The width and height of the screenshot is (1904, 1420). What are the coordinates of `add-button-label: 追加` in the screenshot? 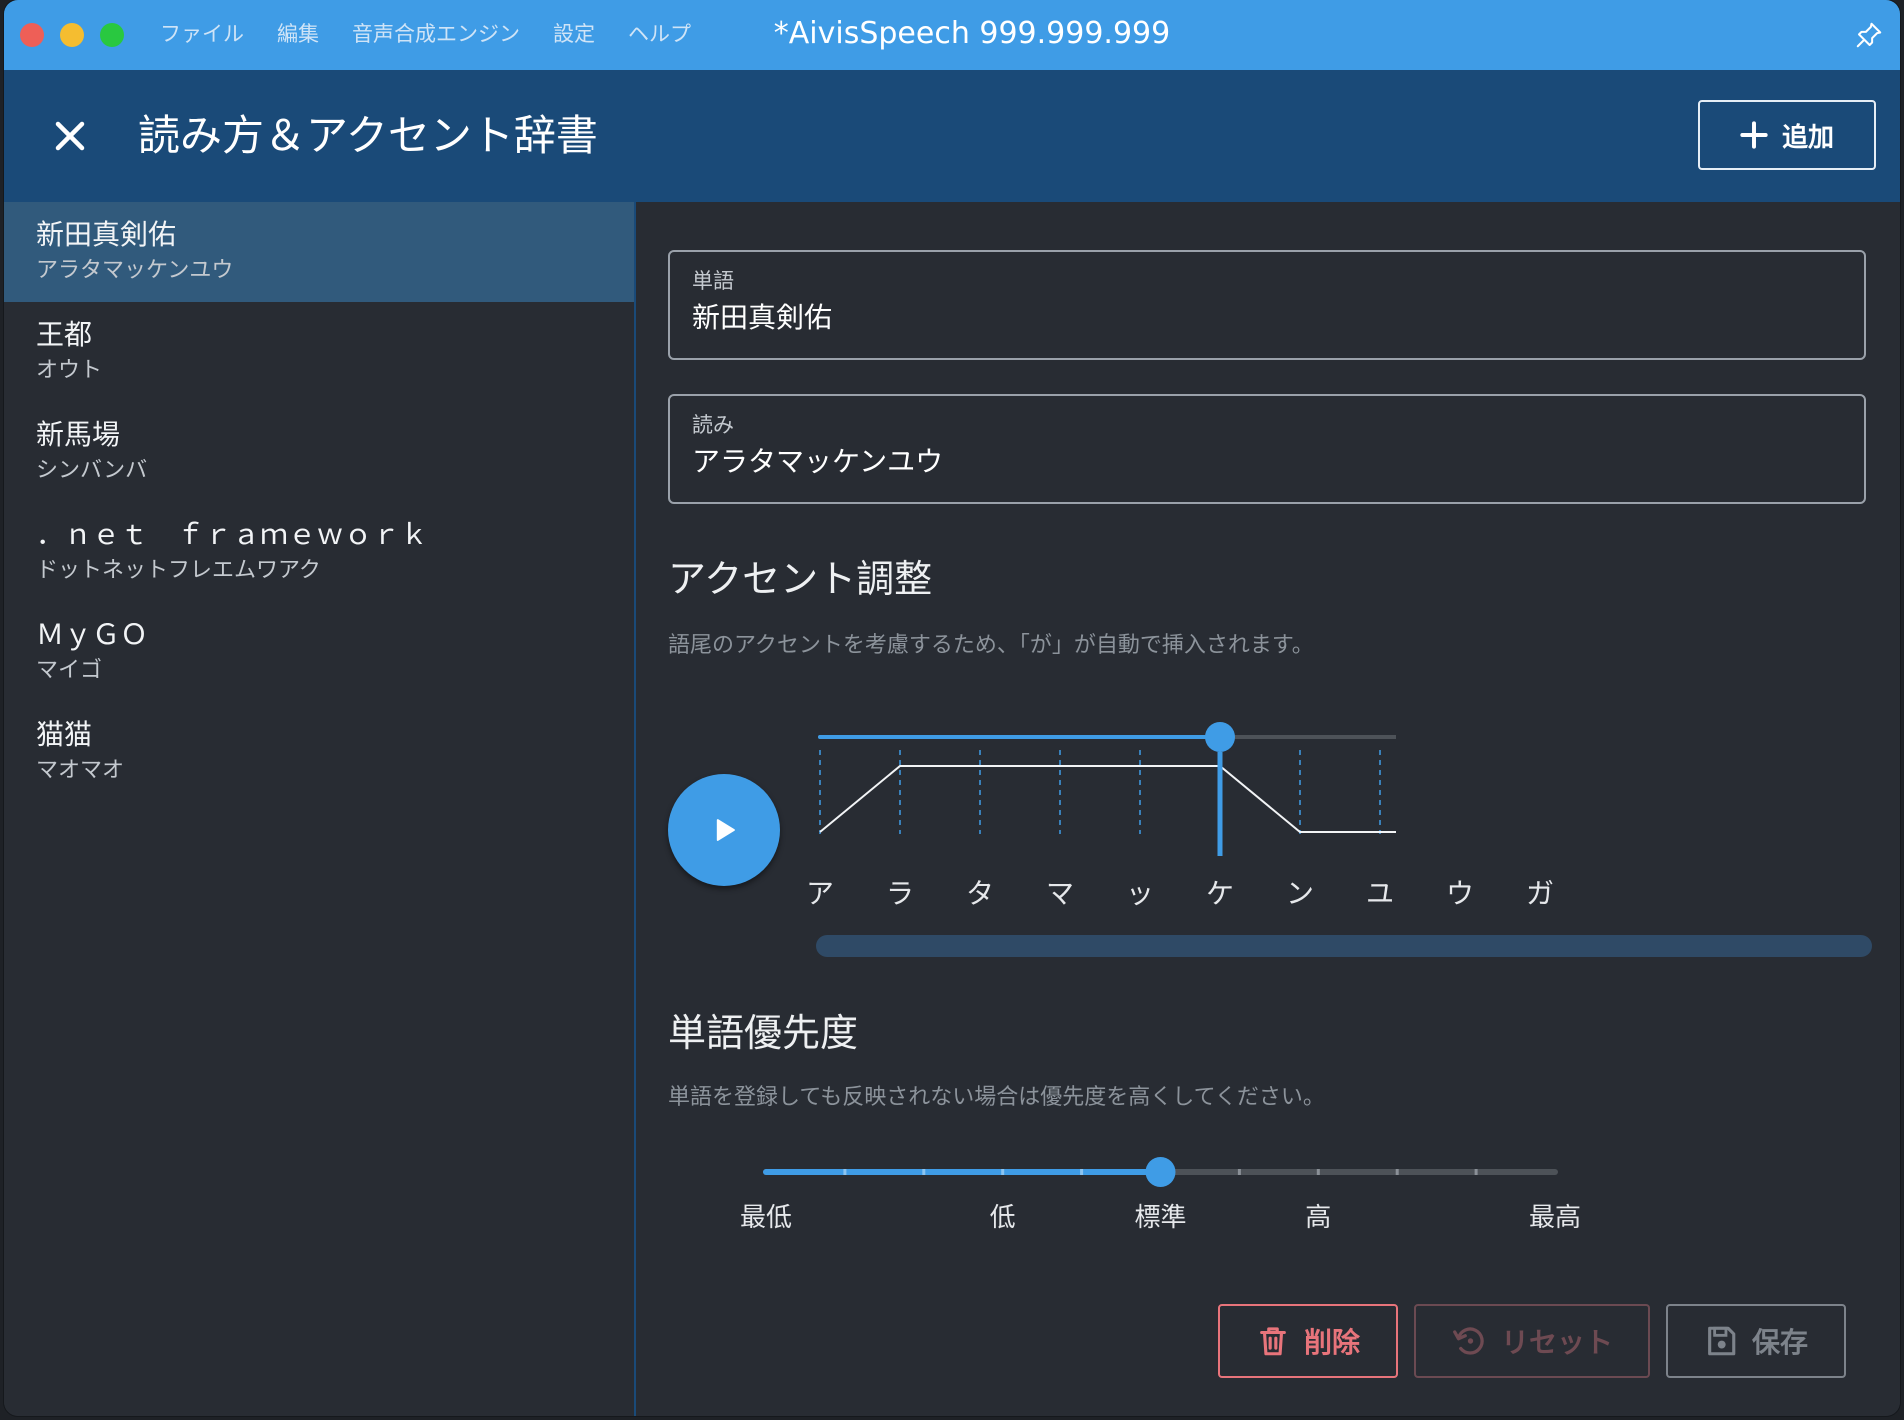 It's located at (1807, 137).